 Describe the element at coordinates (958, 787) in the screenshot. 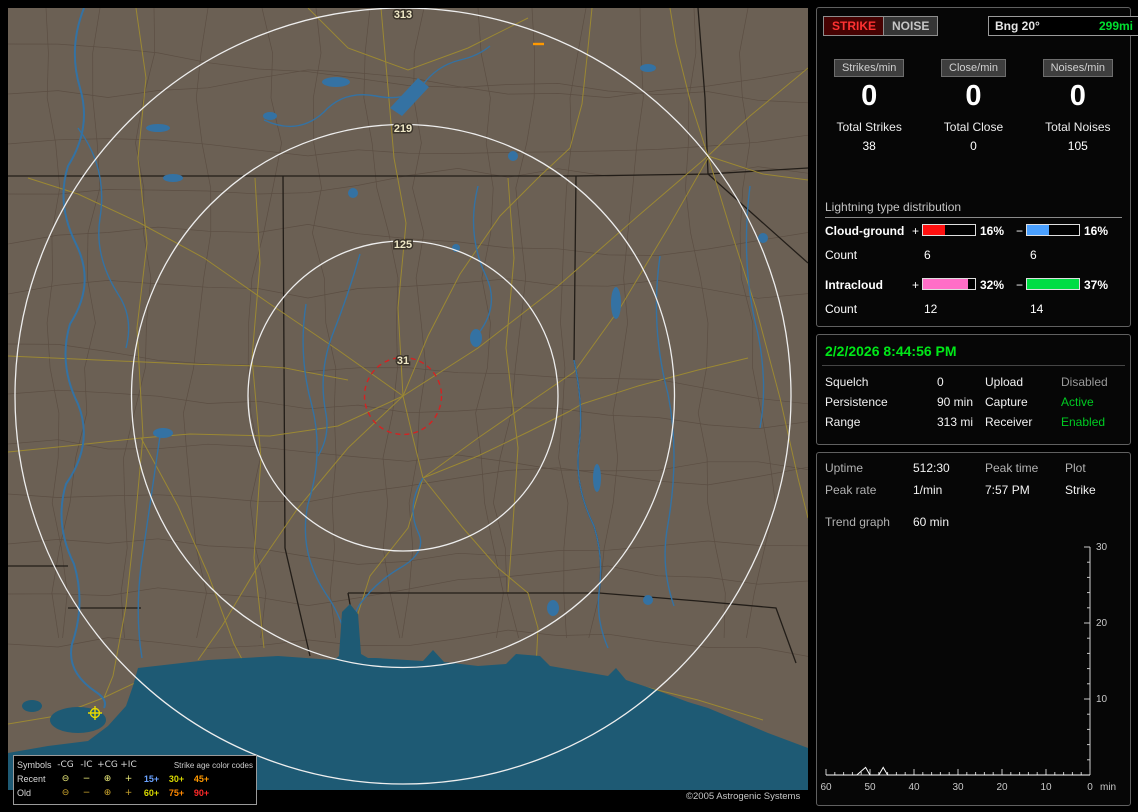

I see `x-tick-30: 30` at that location.